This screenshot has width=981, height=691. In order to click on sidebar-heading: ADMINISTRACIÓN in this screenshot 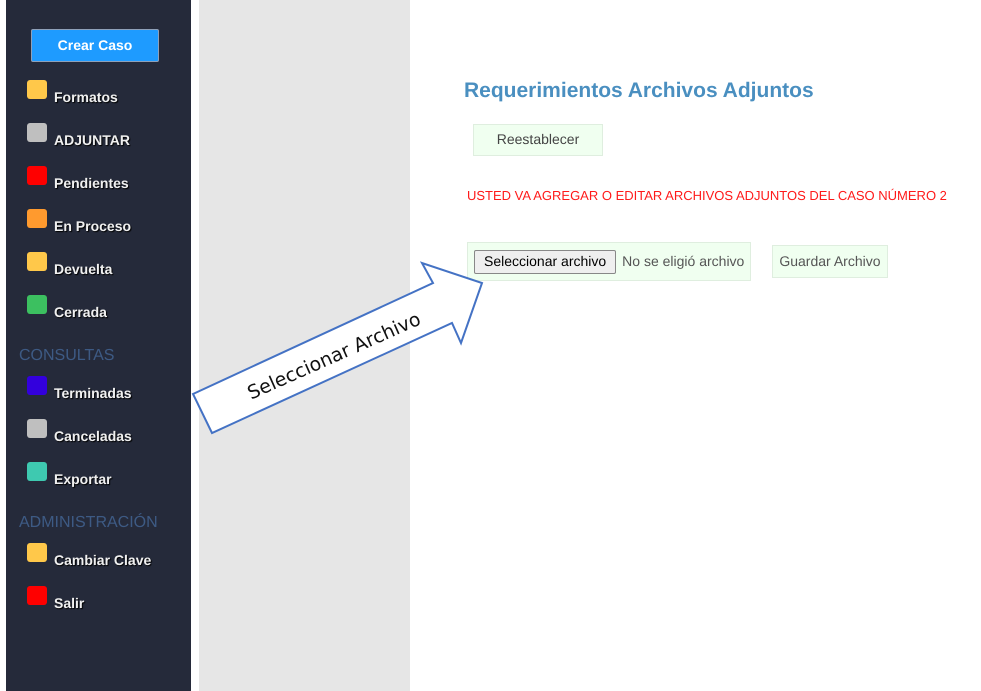, I will do `click(89, 522)`.